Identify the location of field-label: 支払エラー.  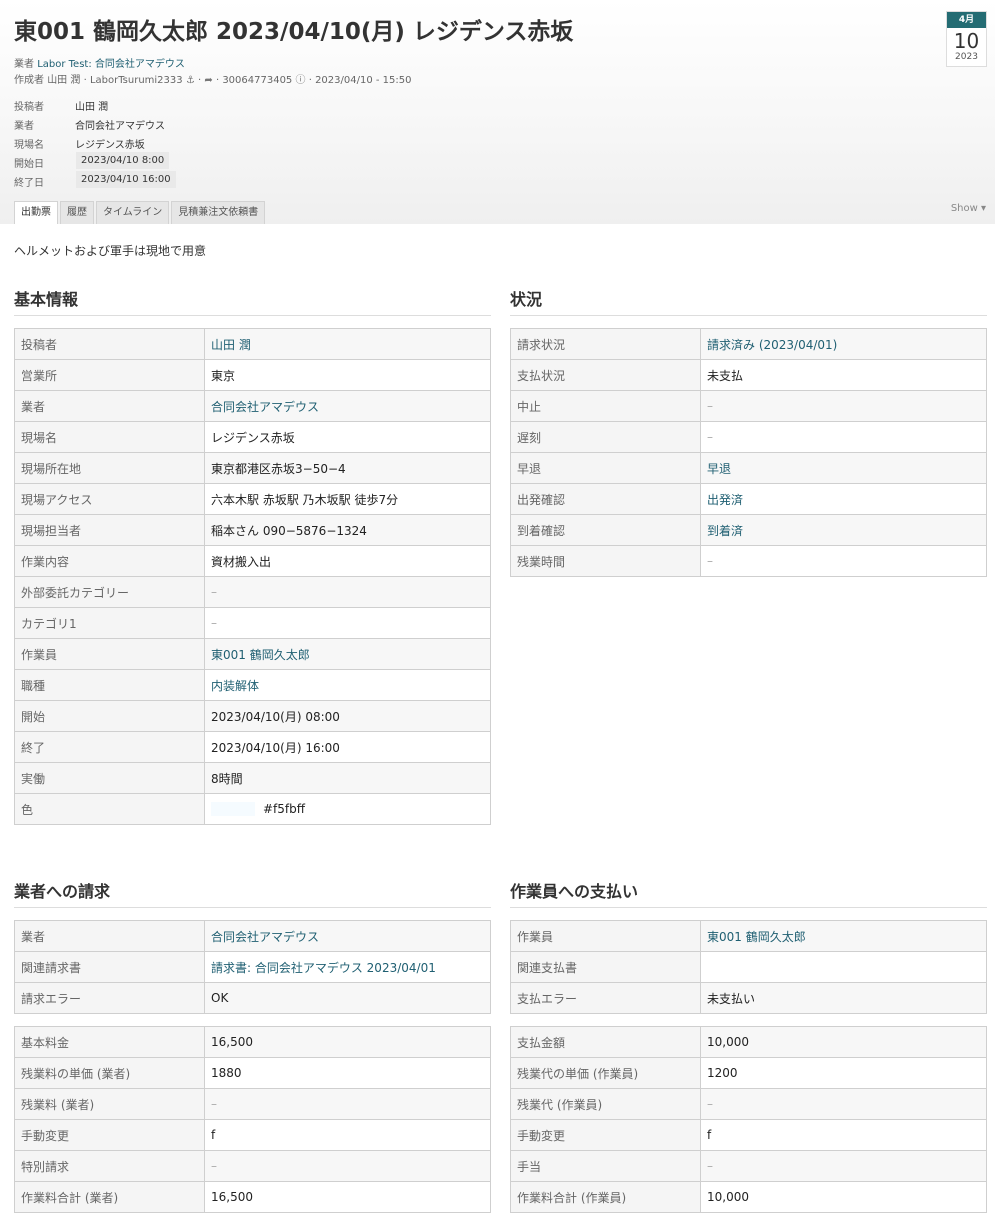
(605, 998).